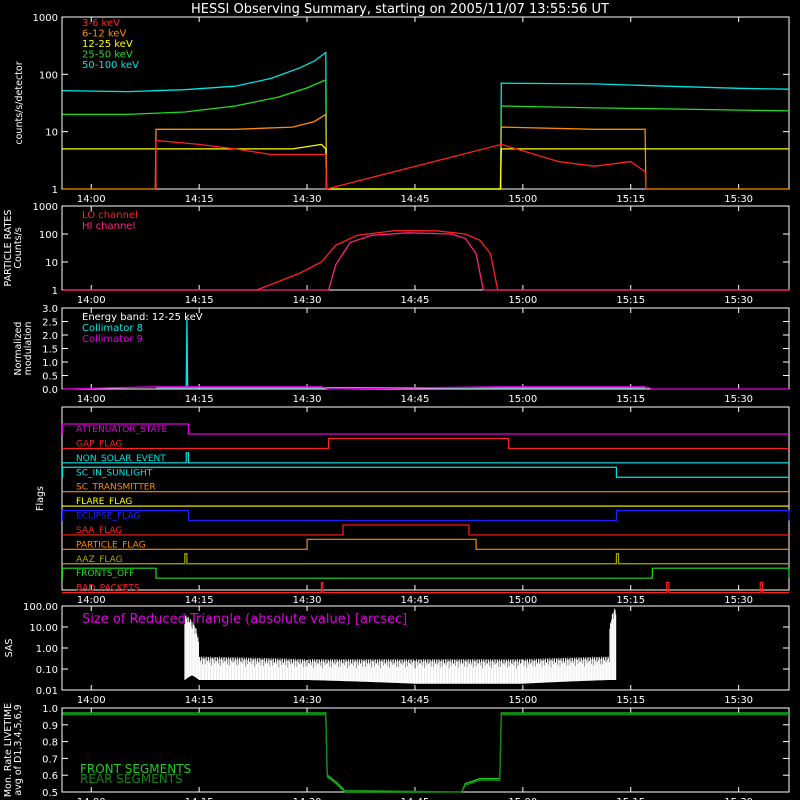 Image resolution: width=800 pixels, height=800 pixels. What do you see at coordinates (738, 399) in the screenshot?
I see `modulation-panel-x-tick-label: 15:30` at bounding box center [738, 399].